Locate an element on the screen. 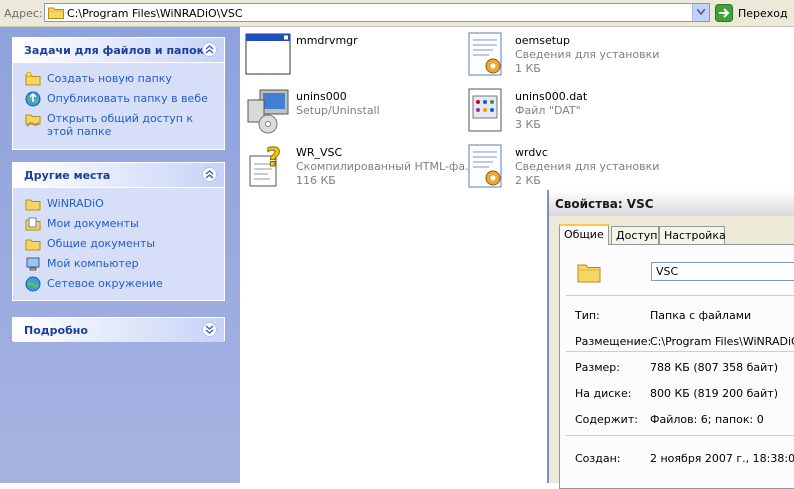 Image resolution: width=794 pixels, height=489 pixels. place-my-documents: Мои документы is located at coordinates (118, 224).